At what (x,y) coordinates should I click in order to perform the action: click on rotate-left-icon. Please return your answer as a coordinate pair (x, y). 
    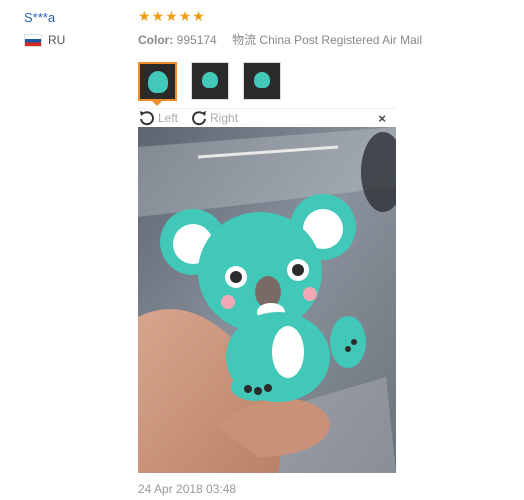
    Looking at the image, I should click on (147, 118).